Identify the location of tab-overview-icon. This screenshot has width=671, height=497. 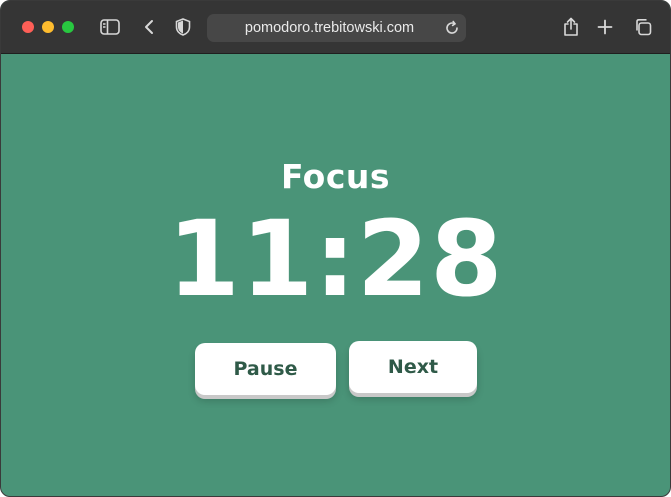
(643, 27).